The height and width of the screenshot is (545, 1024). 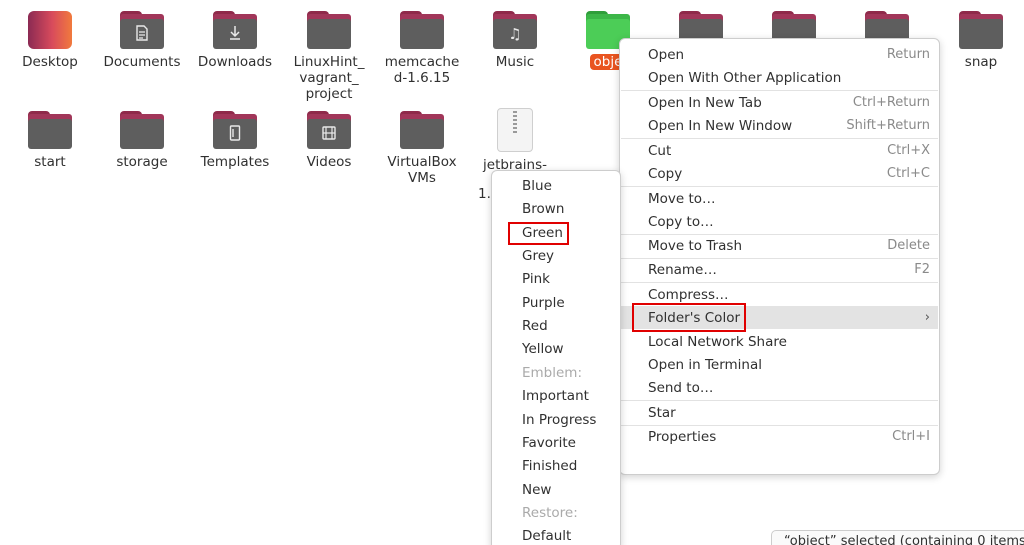 What do you see at coordinates (538, 233) in the screenshot?
I see `annotation-highlight-box-green` at bounding box center [538, 233].